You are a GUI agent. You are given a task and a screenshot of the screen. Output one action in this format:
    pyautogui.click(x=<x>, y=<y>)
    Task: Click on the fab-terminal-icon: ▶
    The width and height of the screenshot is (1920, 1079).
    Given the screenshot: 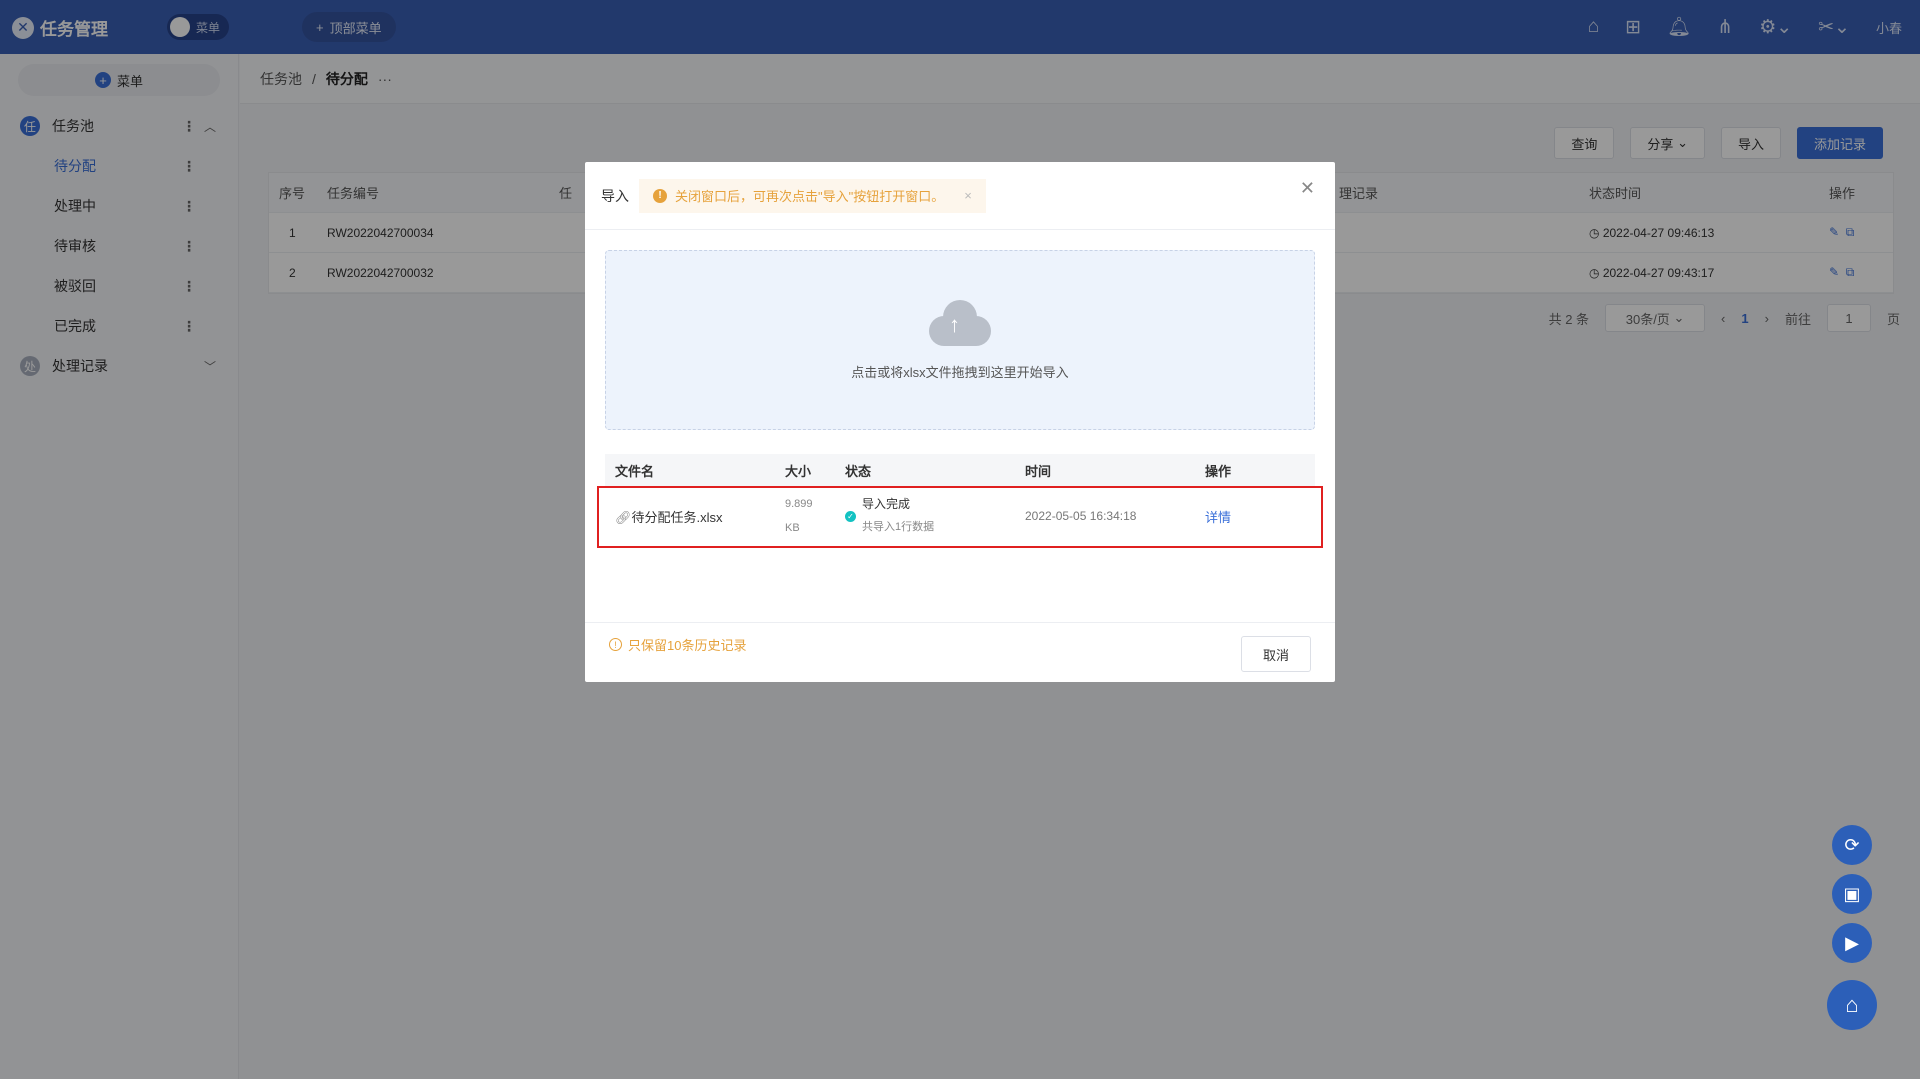 What is the action you would take?
    pyautogui.click(x=1852, y=943)
    